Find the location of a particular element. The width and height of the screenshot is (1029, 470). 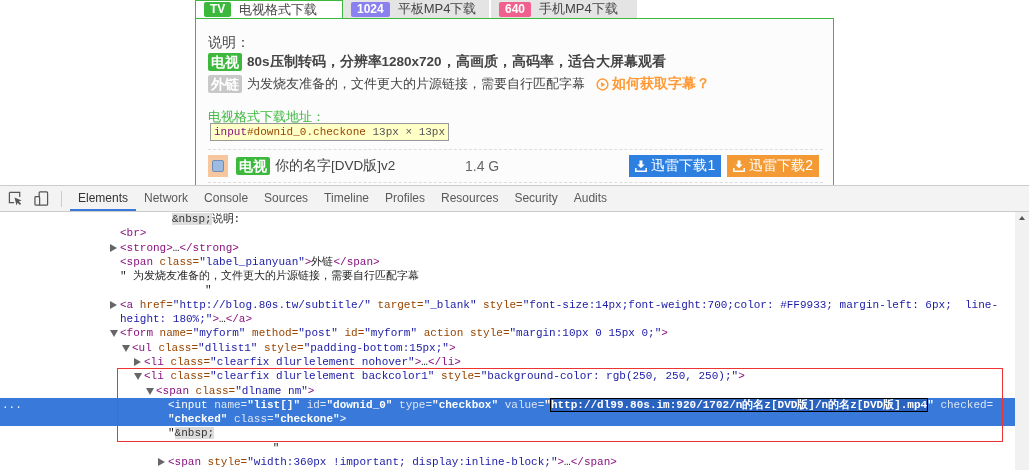

download-button: 迅雷下载1 is located at coordinates (675, 166).